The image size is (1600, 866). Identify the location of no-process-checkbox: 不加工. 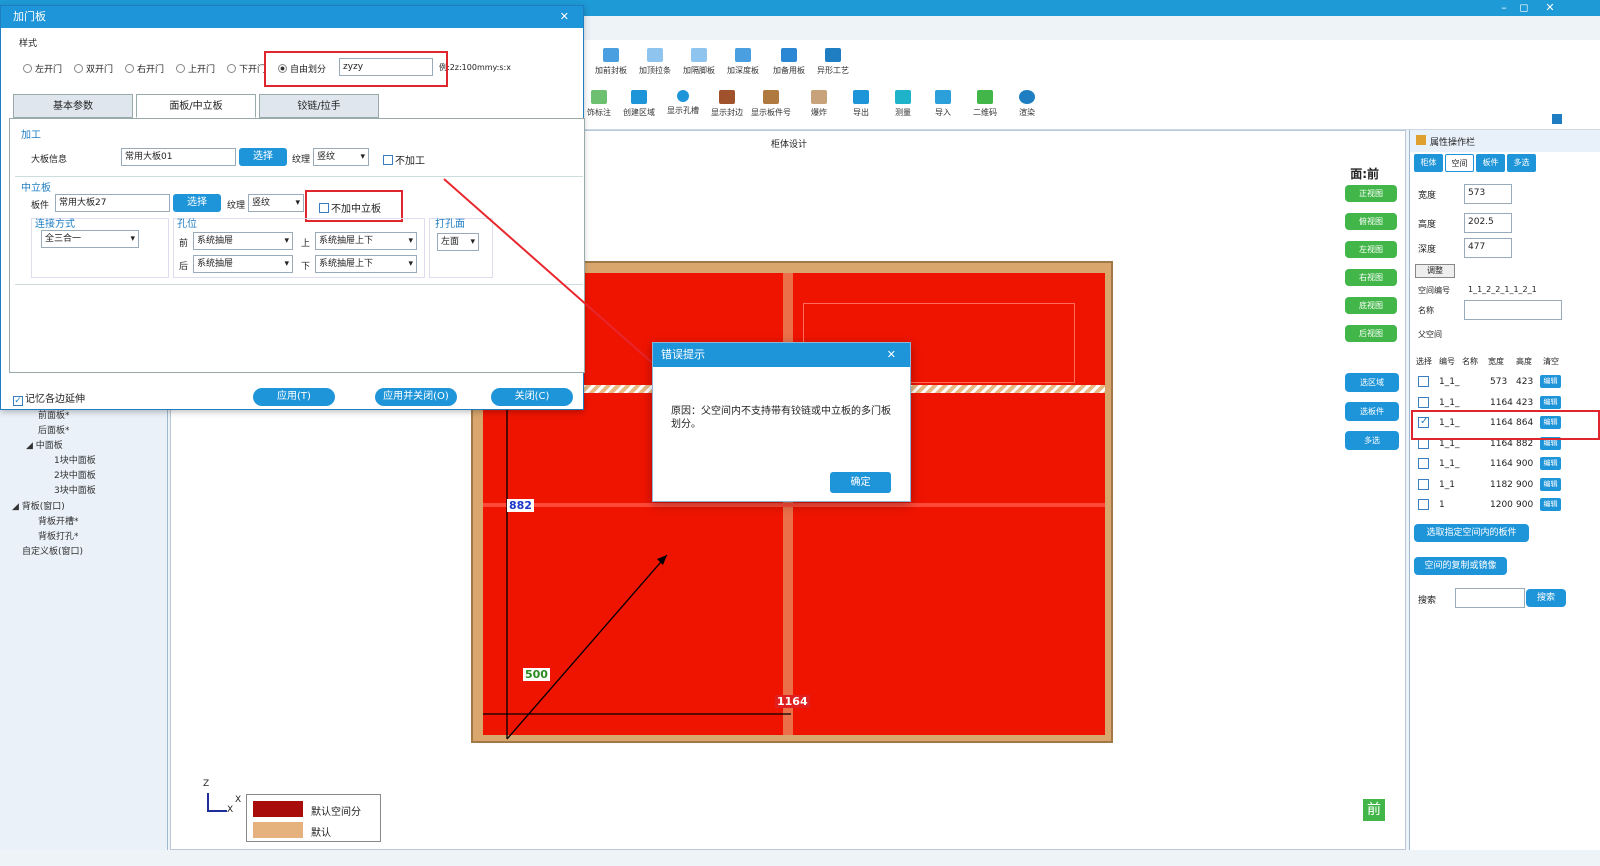
(404, 159).